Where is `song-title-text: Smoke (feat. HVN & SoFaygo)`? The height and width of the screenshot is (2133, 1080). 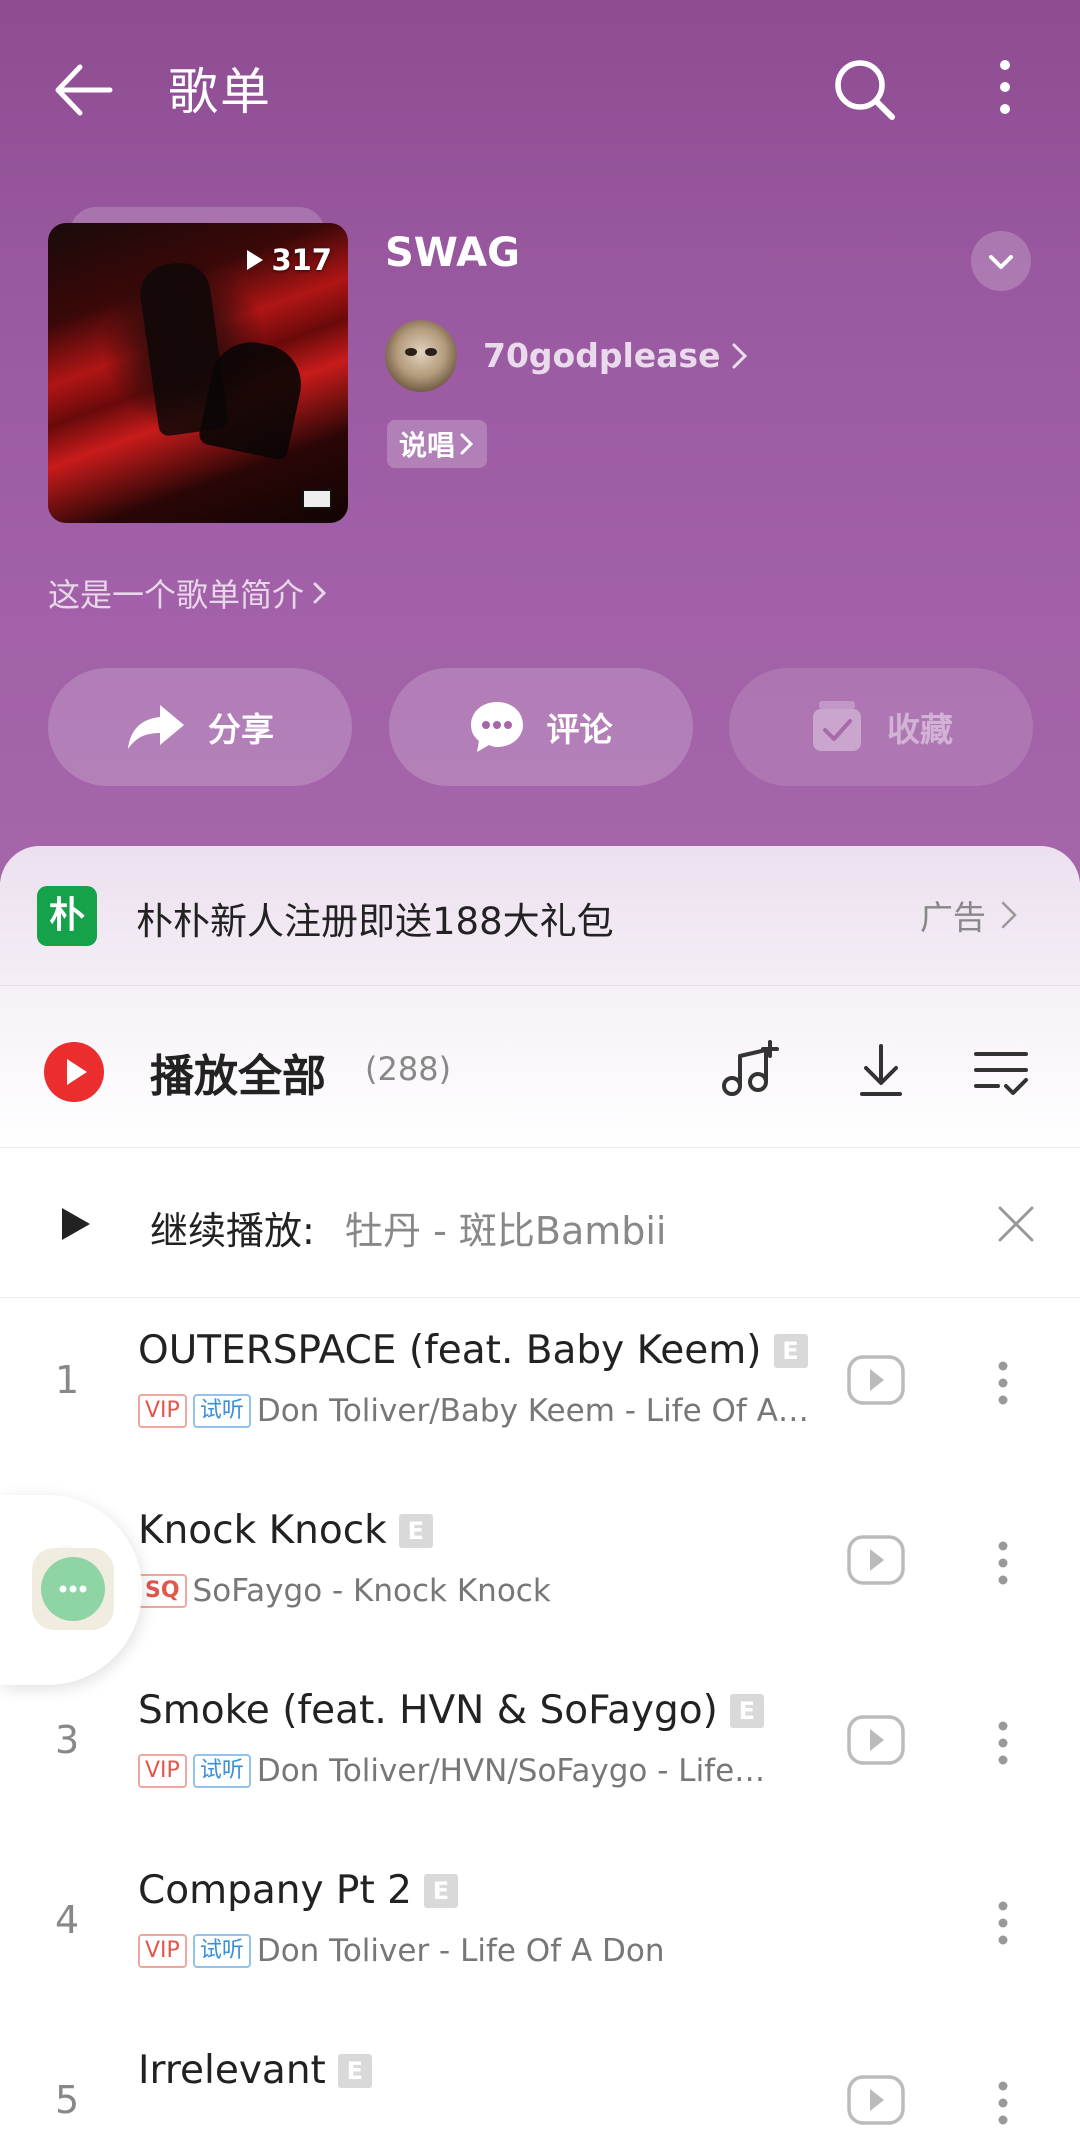
song-title-text: Smoke (feat. HVN & SoFaygo) is located at coordinates (428, 1710).